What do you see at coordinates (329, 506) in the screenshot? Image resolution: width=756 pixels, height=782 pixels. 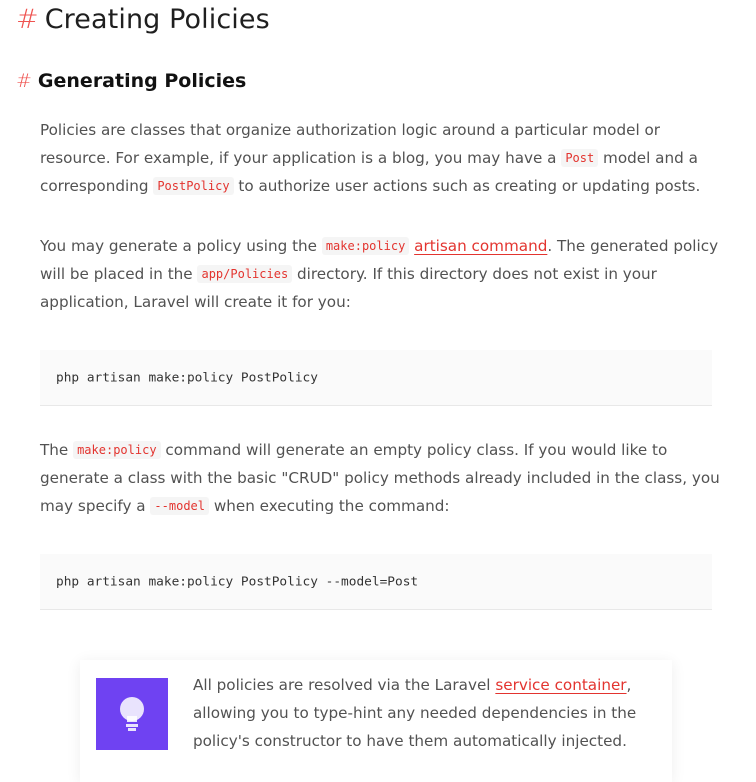 I see `text: when executing the command:` at bounding box center [329, 506].